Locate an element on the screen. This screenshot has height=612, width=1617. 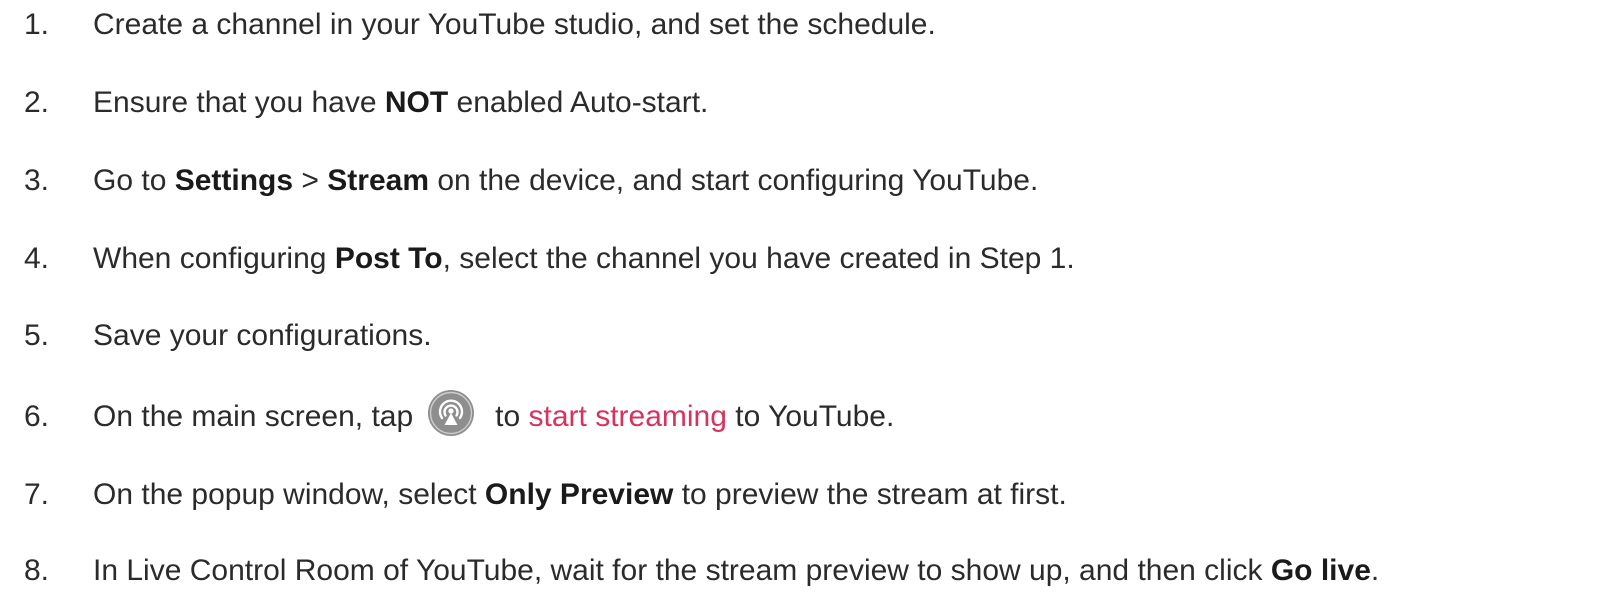
step-number: 6. is located at coordinates (37, 416).